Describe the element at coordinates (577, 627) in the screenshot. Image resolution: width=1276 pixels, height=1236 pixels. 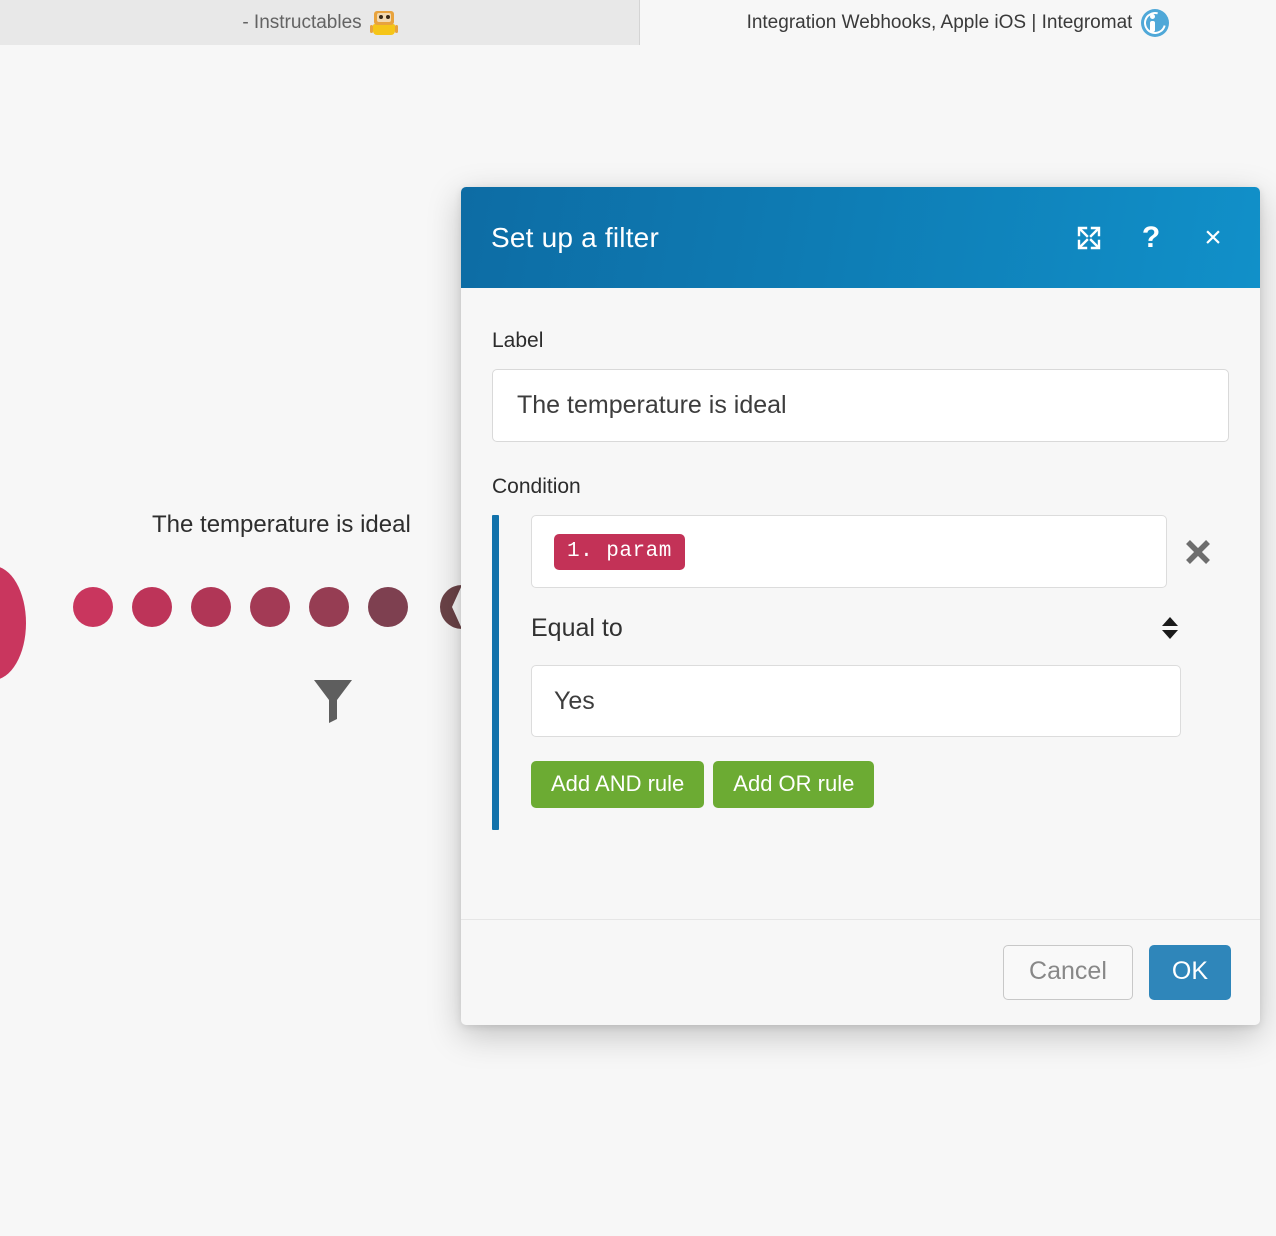
I see `operator-value: Equal to` at that location.